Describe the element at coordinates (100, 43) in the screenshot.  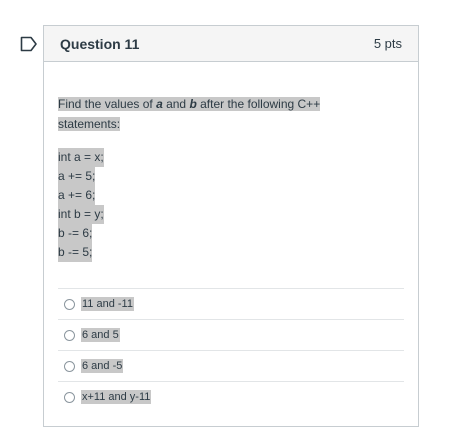
I see `question-title: Question 11` at that location.